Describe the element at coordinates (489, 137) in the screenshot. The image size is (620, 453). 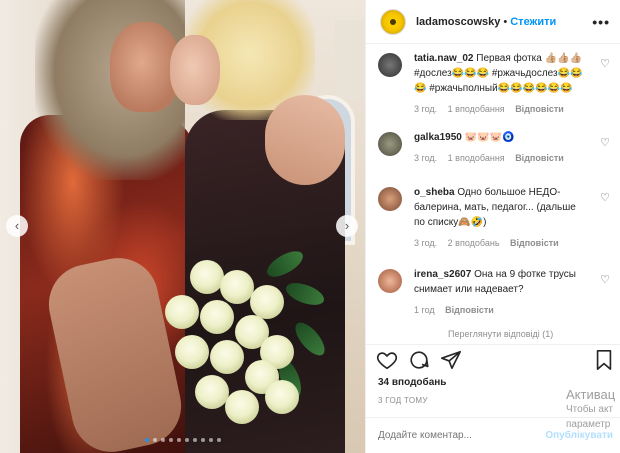
I see `comment-text: 🐷🐷🐷🧿` at that location.